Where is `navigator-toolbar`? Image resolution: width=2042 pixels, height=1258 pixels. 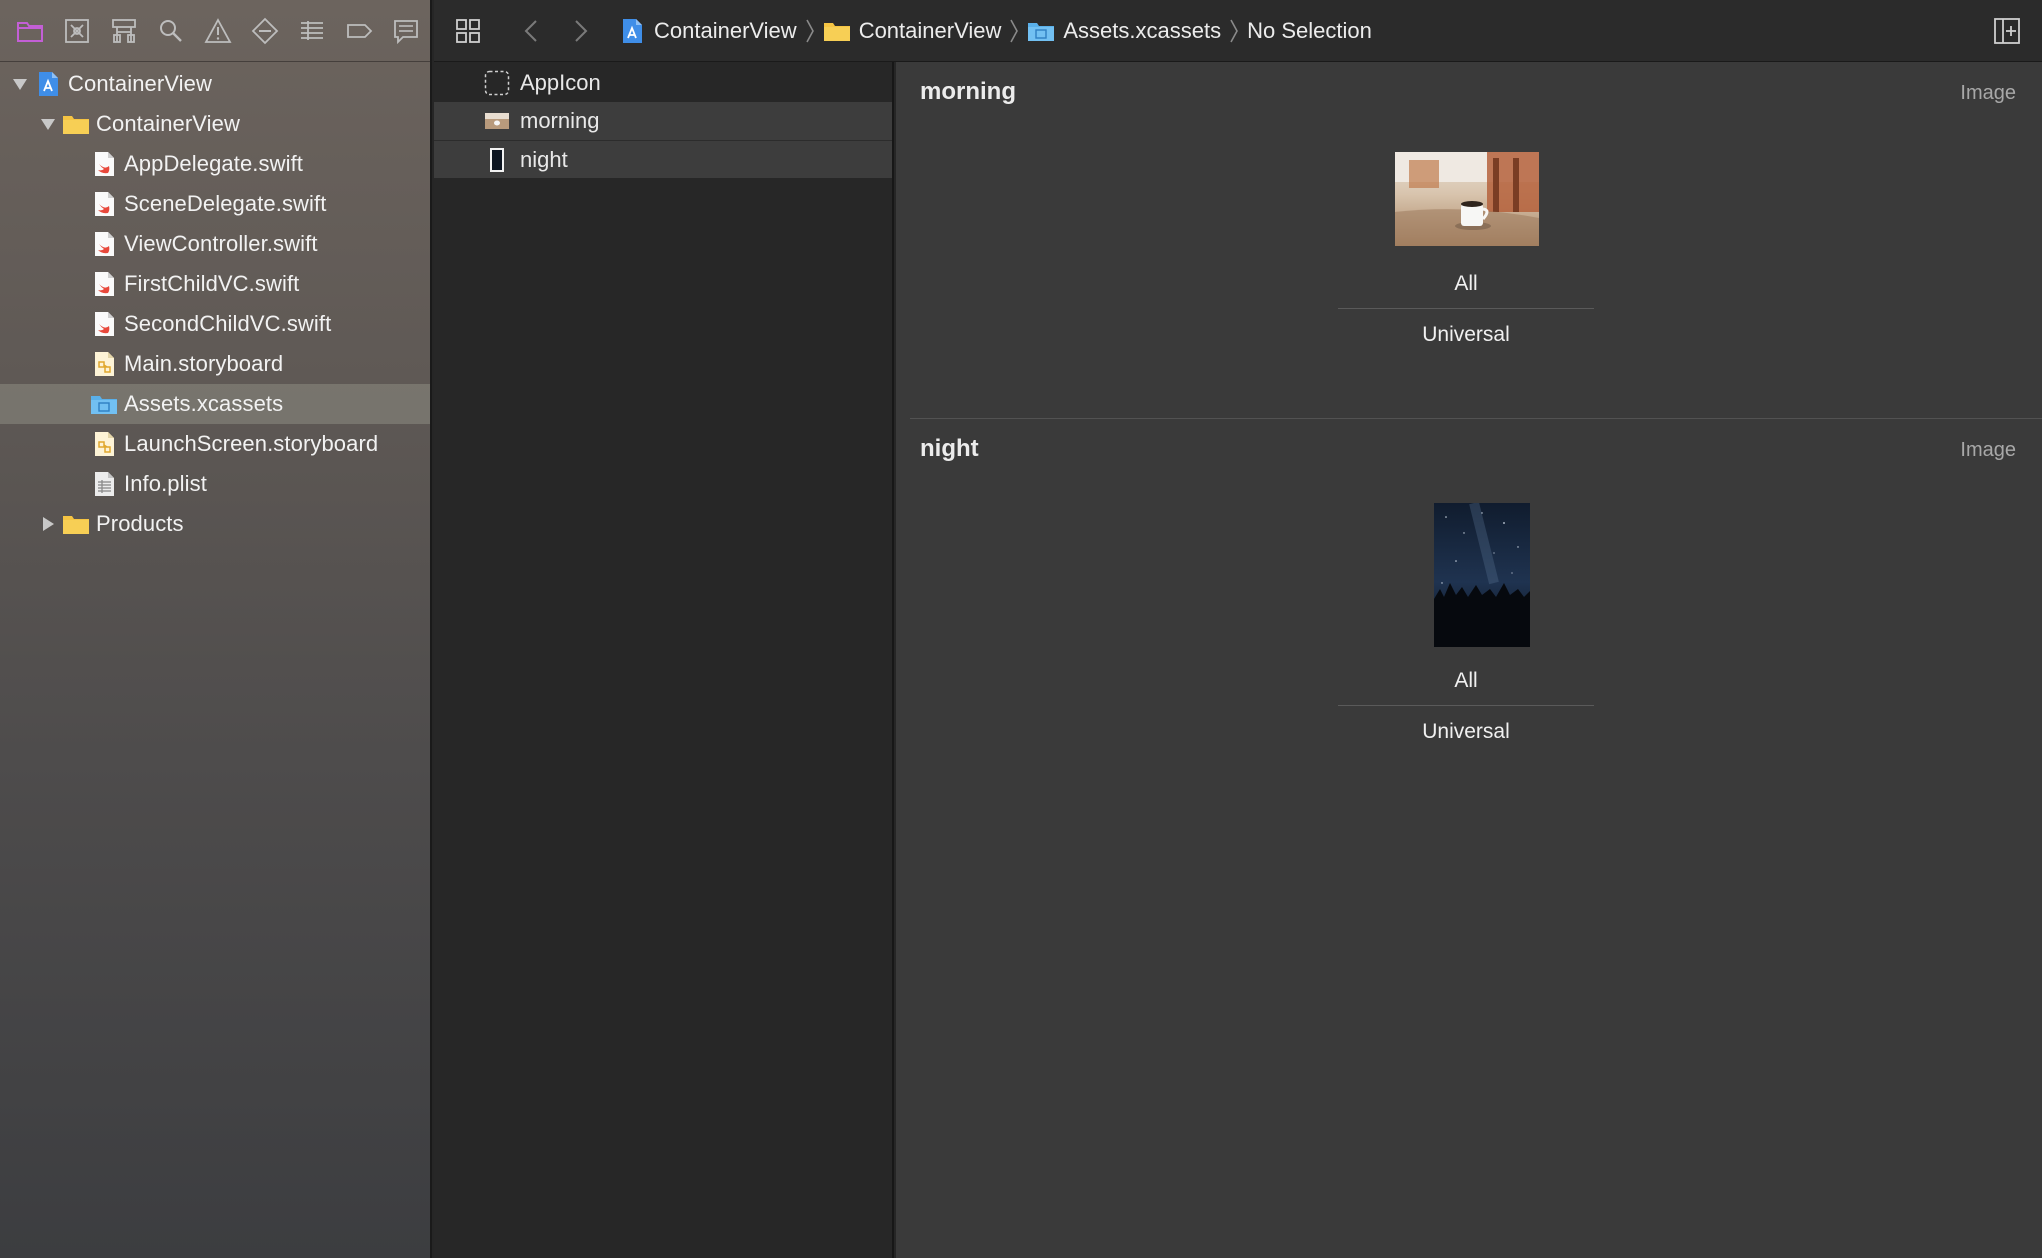
navigator-toolbar is located at coordinates (215, 31).